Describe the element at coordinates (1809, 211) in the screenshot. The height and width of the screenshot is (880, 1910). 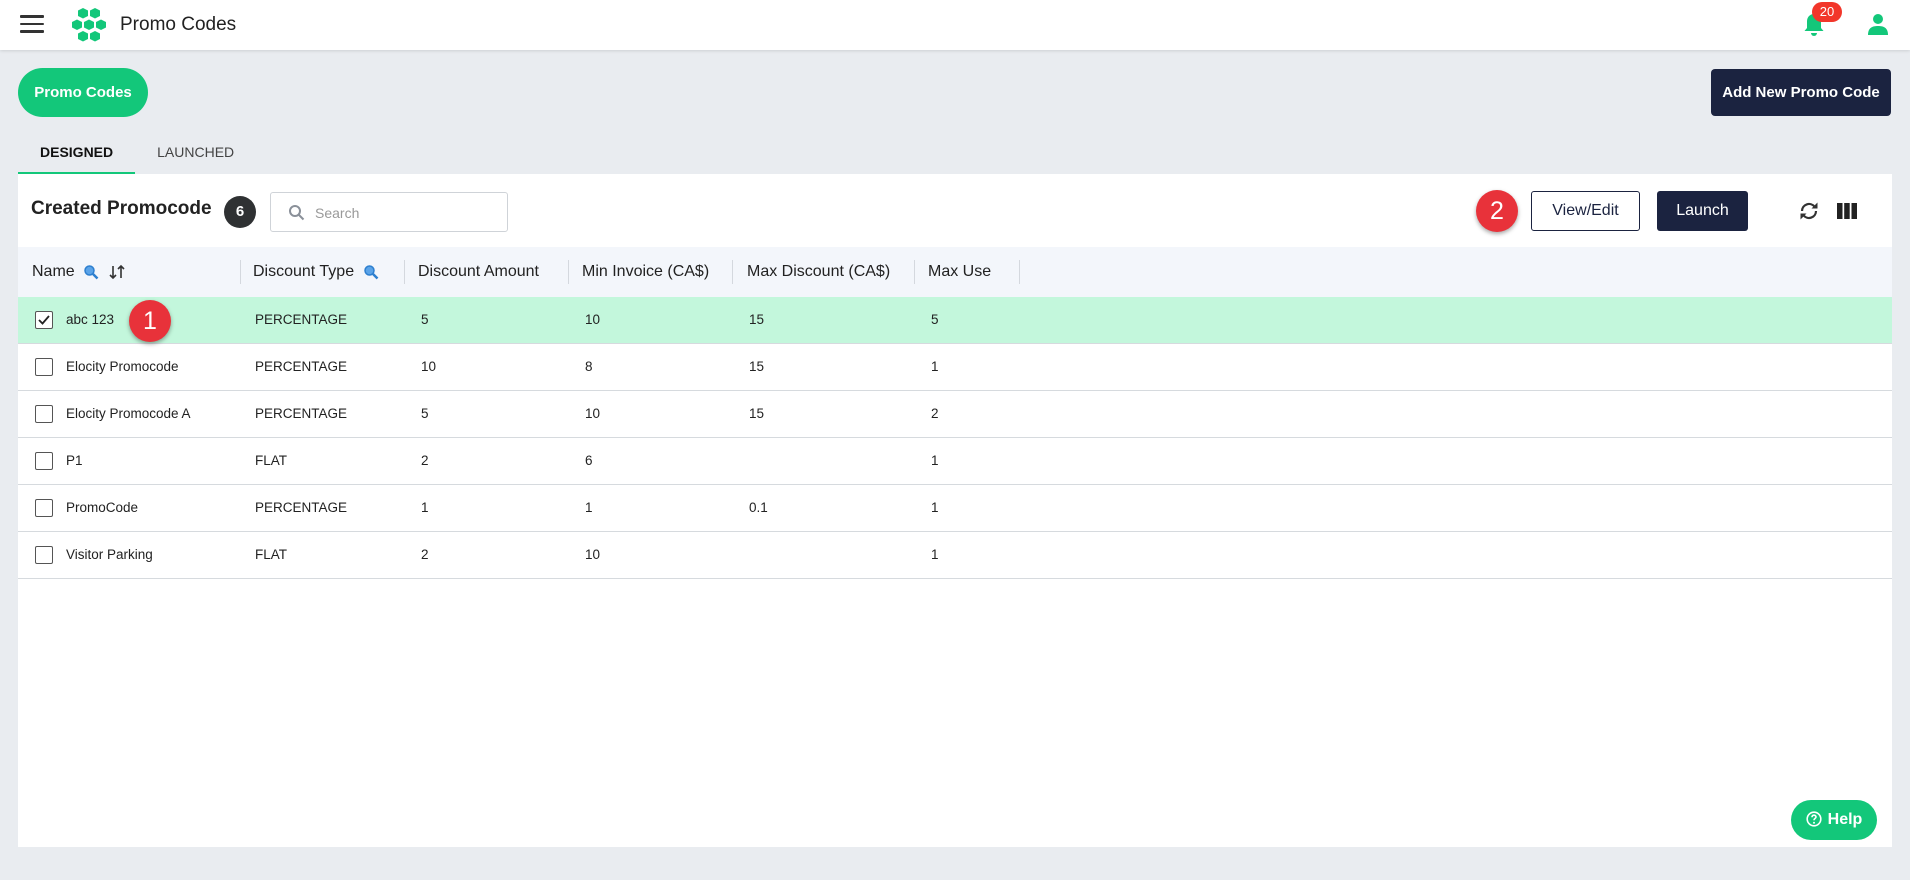
I see `refresh-icon` at that location.